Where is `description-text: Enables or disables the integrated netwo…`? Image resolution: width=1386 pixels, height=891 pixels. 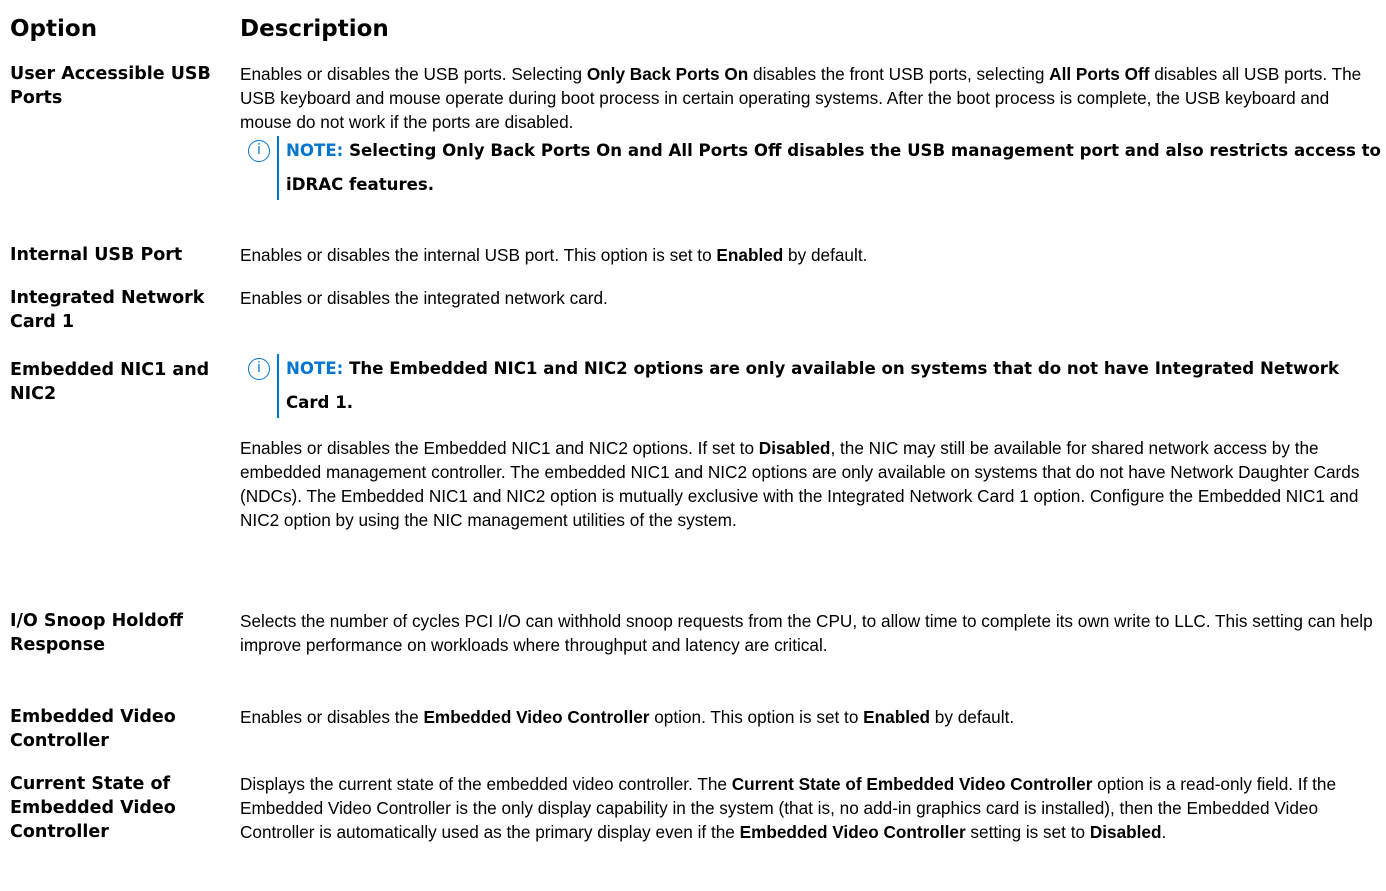 description-text: Enables or disables the integrated netwo… is located at coordinates (424, 298).